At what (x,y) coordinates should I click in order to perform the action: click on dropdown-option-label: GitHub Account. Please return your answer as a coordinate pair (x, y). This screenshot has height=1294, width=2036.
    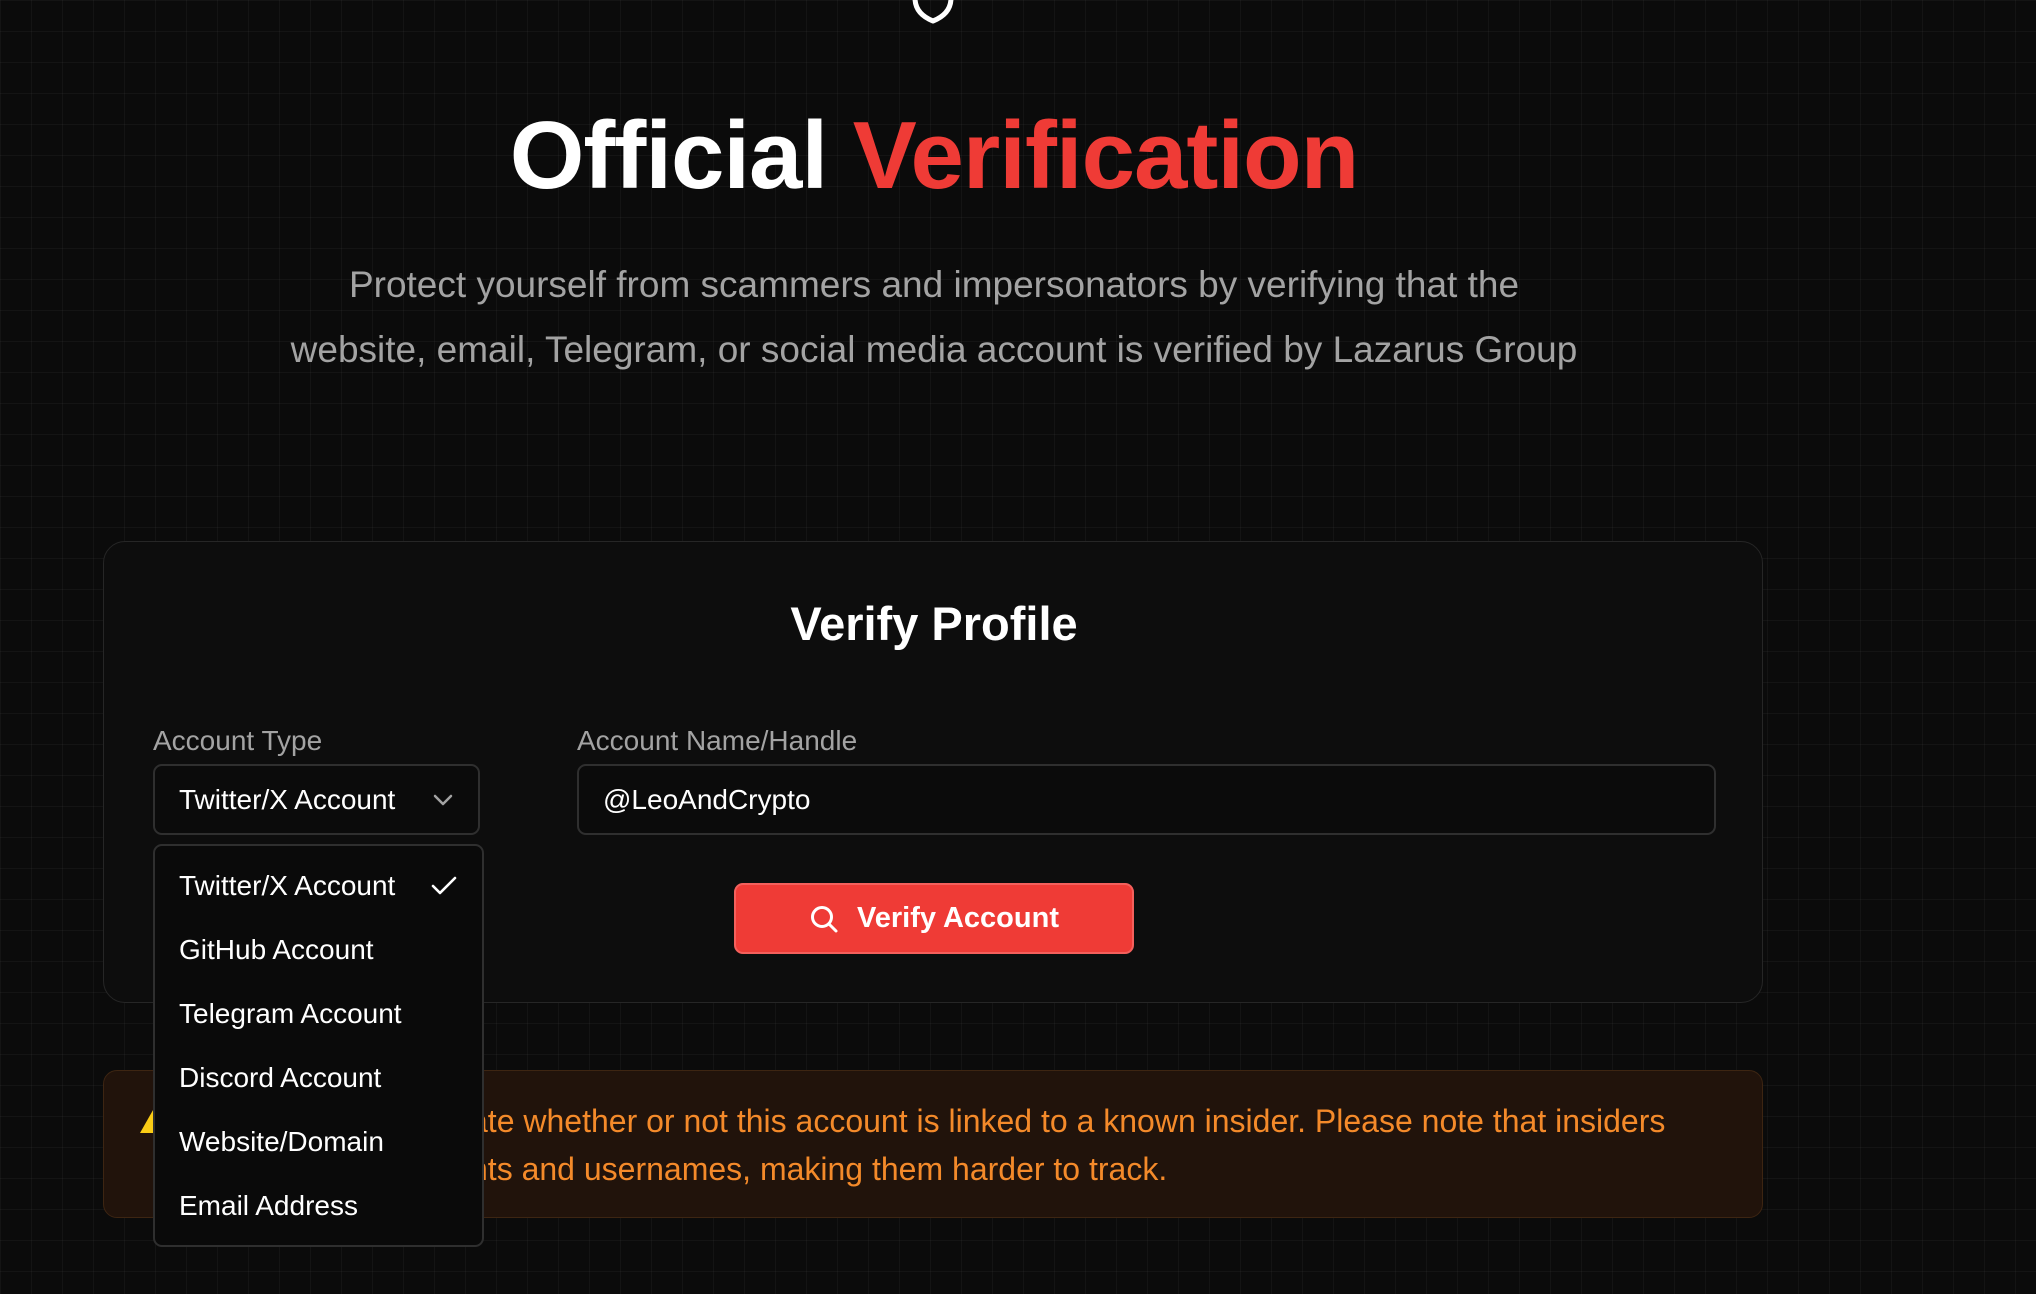
    Looking at the image, I should click on (276, 949).